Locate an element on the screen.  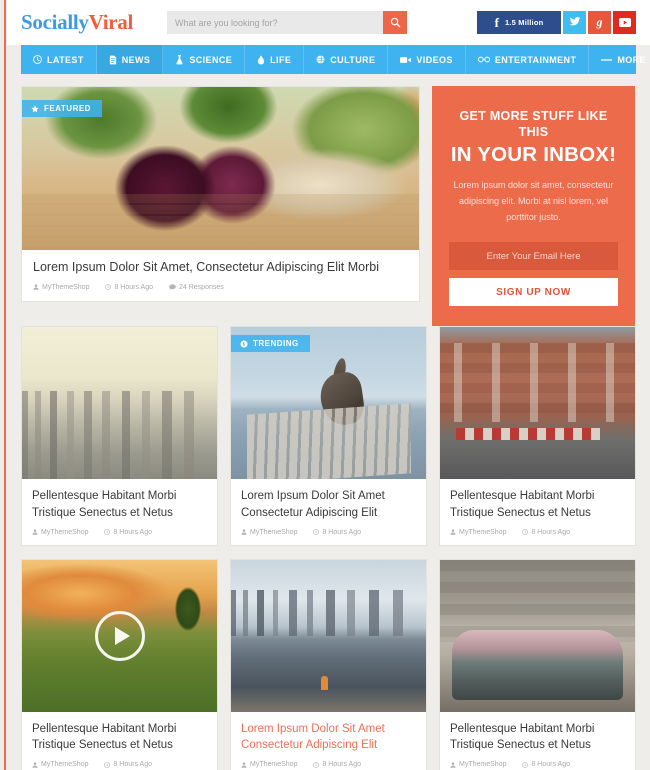
social-buttons: f 1.5 Million g is located at coordinates (556, 22).